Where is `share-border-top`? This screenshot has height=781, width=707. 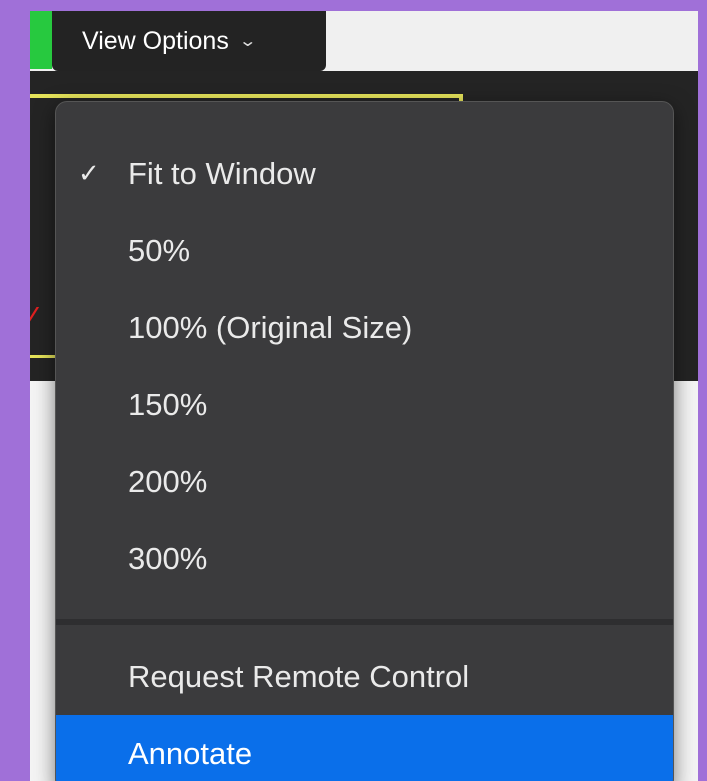
share-border-top is located at coordinates (246, 96).